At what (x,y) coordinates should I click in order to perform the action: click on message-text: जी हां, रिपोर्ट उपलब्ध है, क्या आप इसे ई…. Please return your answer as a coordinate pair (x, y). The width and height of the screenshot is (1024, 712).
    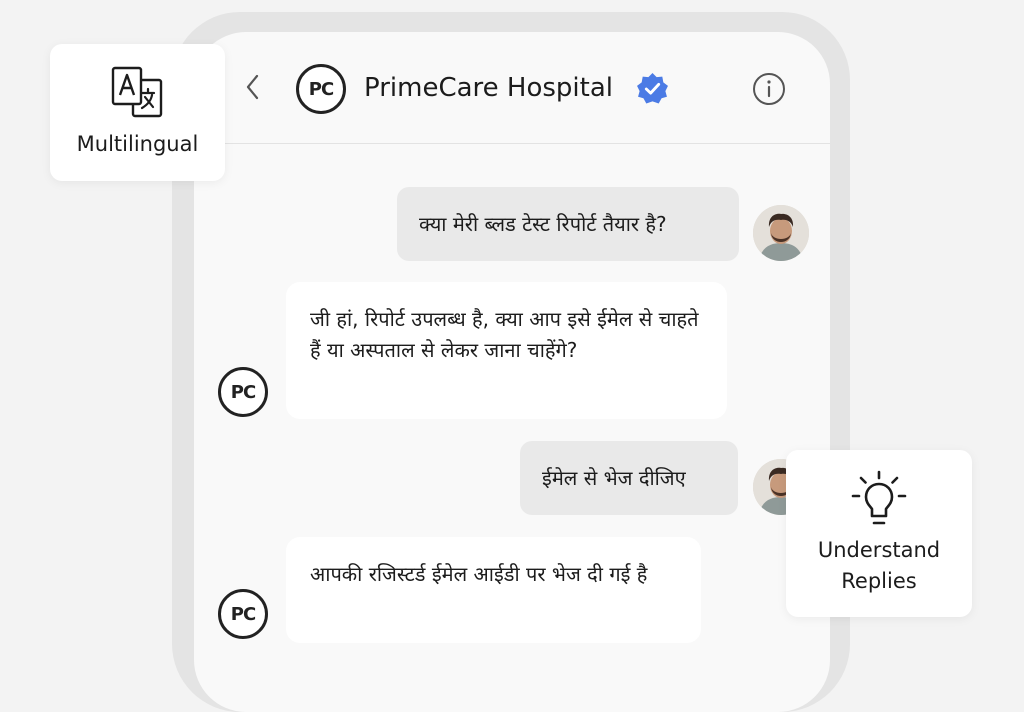
    Looking at the image, I should click on (504, 334).